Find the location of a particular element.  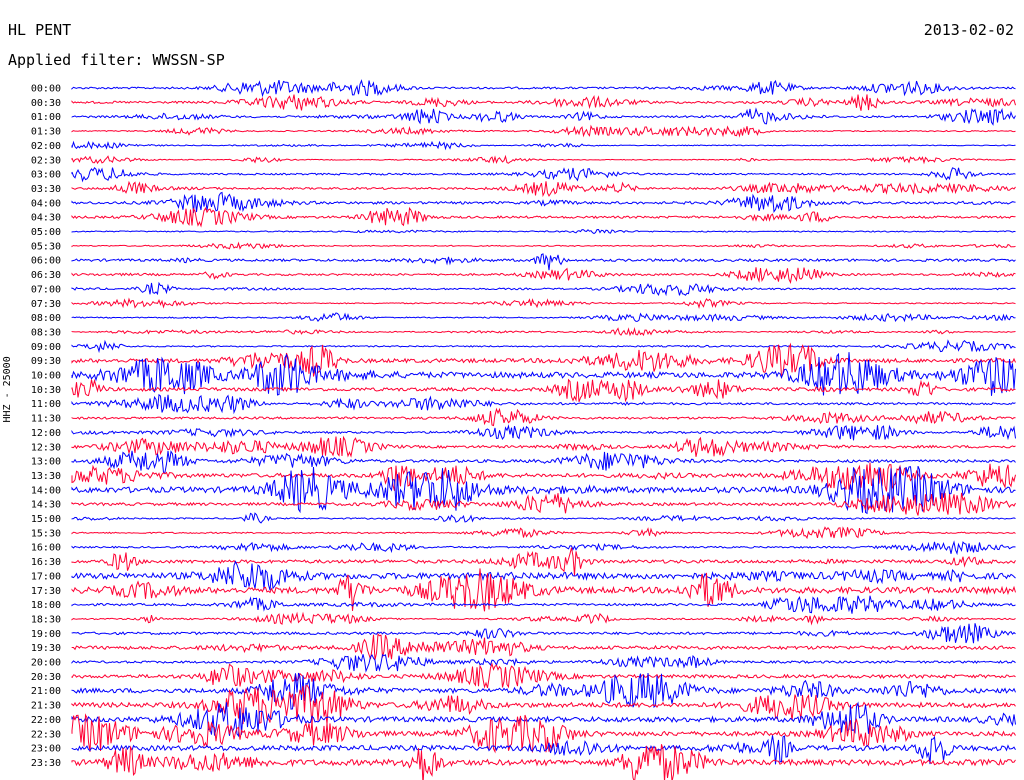

time-label: 01:00 is located at coordinates (46, 117).